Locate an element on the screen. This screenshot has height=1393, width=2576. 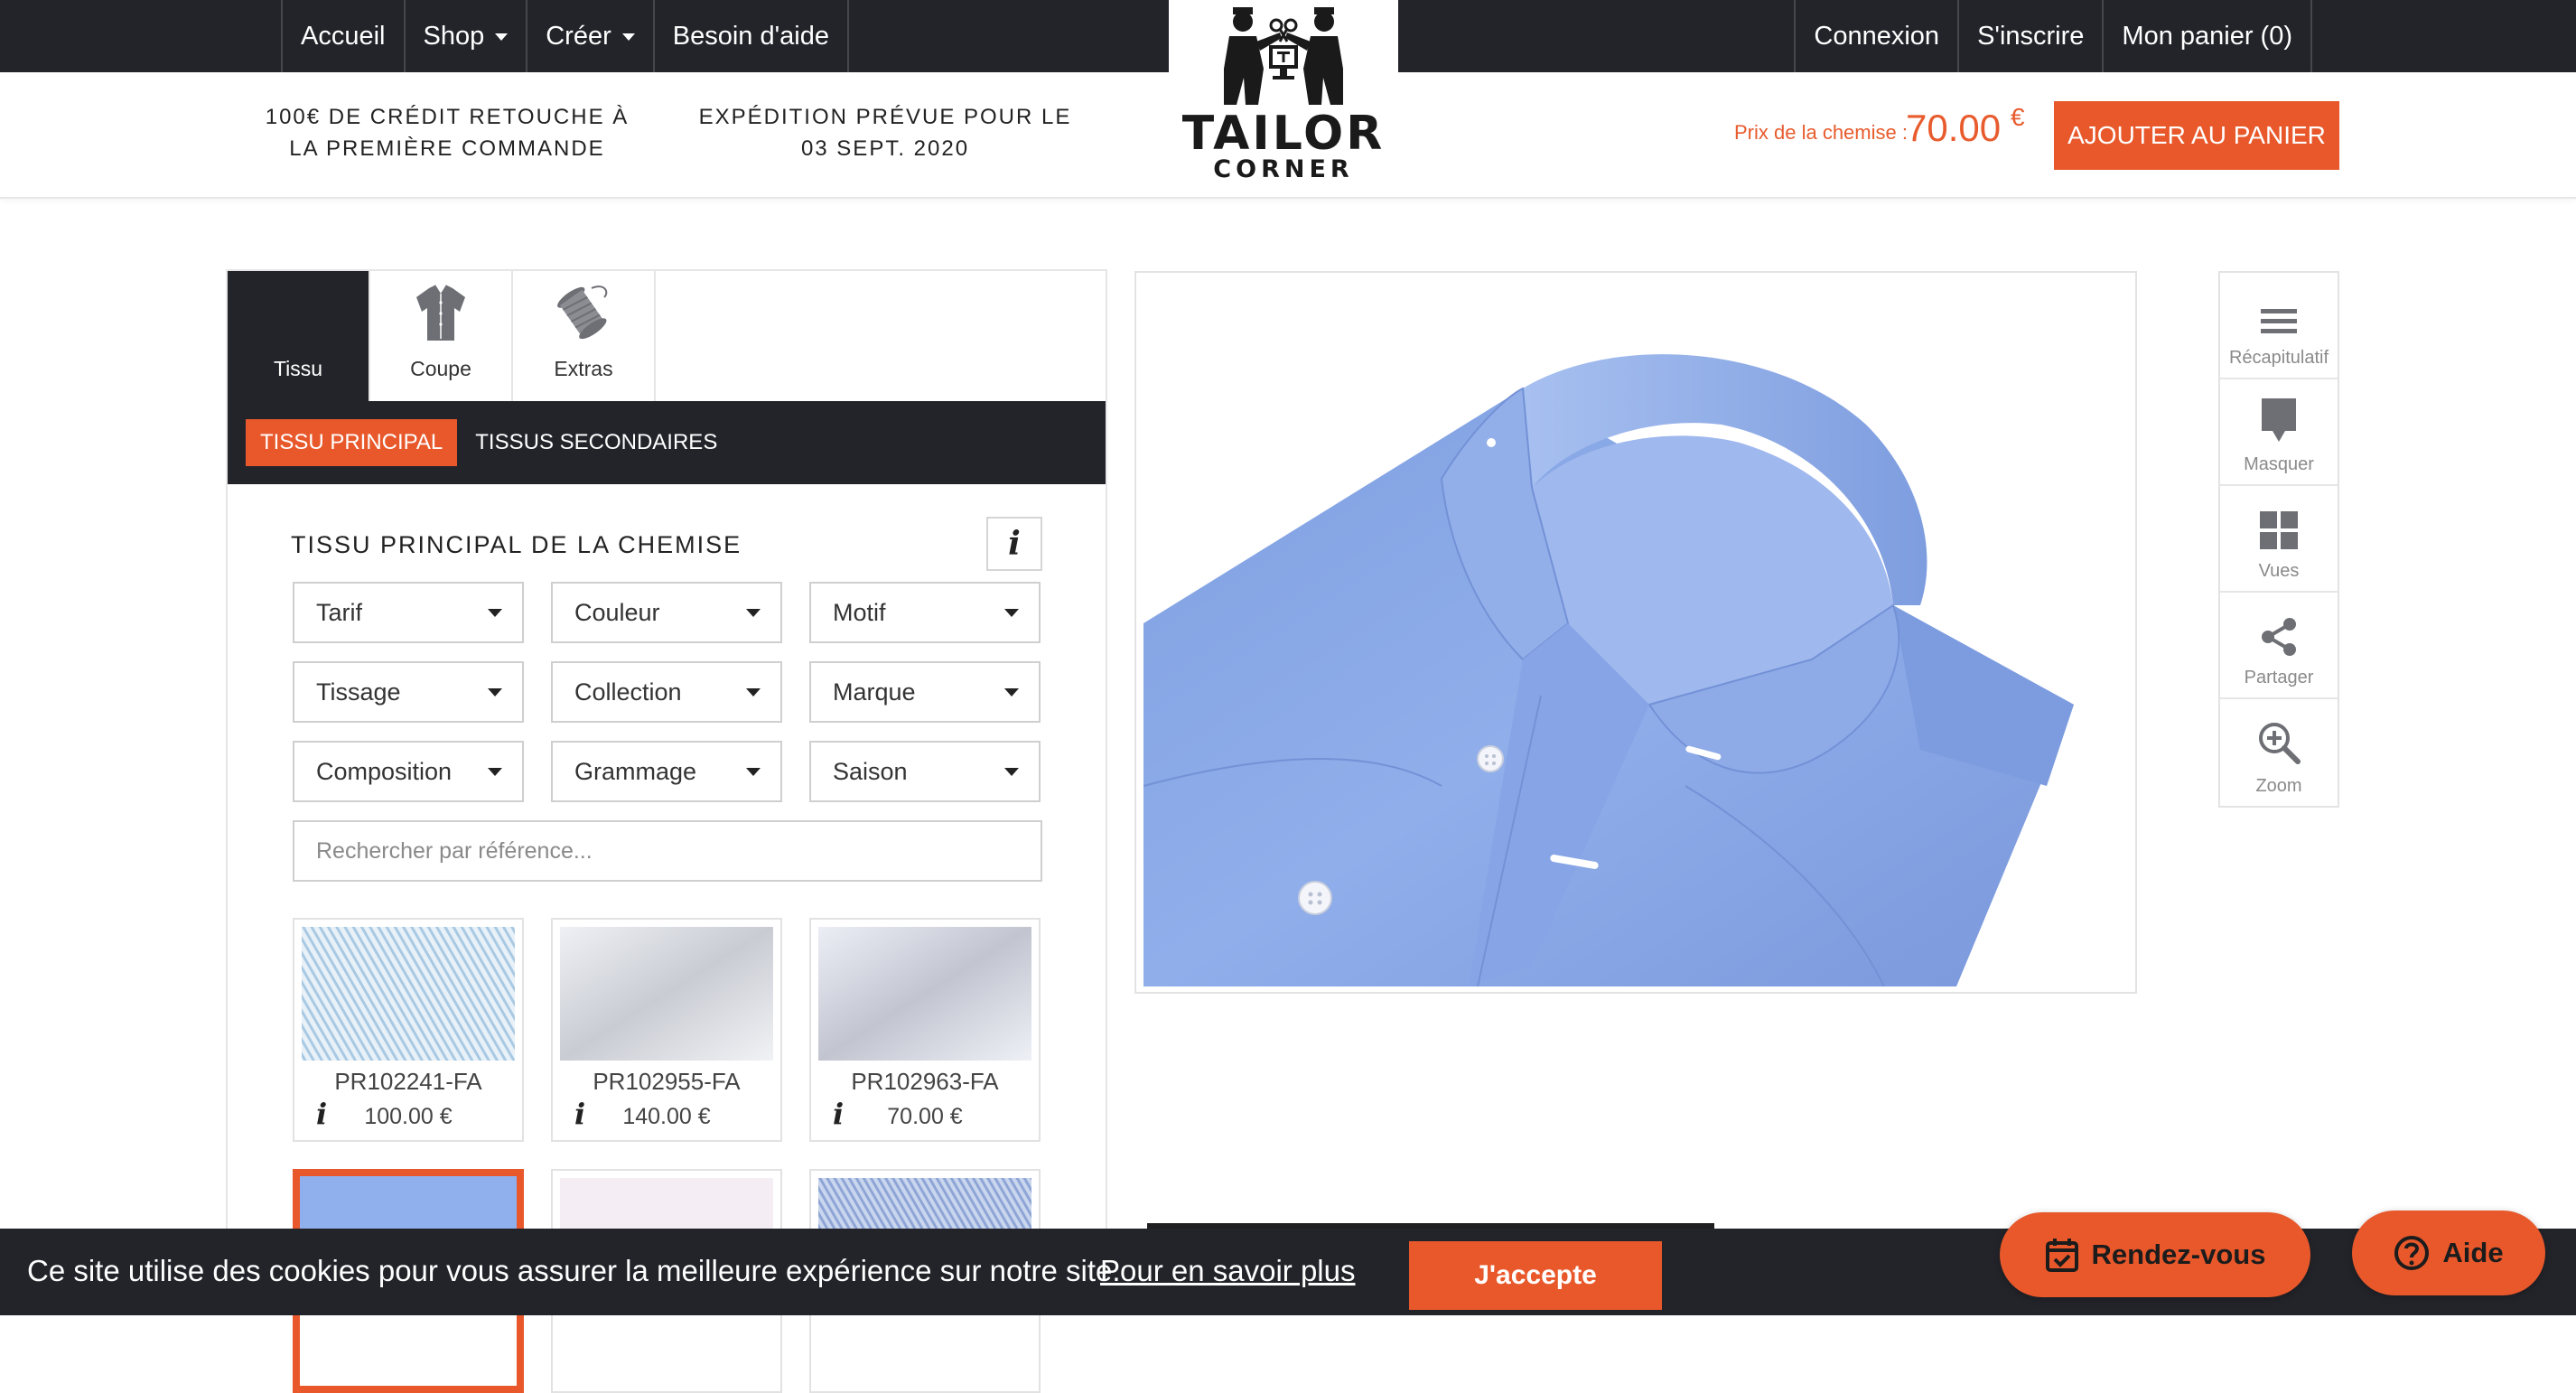
nav-inscrire-label: S'inscrire is located at coordinates (2031, 36).